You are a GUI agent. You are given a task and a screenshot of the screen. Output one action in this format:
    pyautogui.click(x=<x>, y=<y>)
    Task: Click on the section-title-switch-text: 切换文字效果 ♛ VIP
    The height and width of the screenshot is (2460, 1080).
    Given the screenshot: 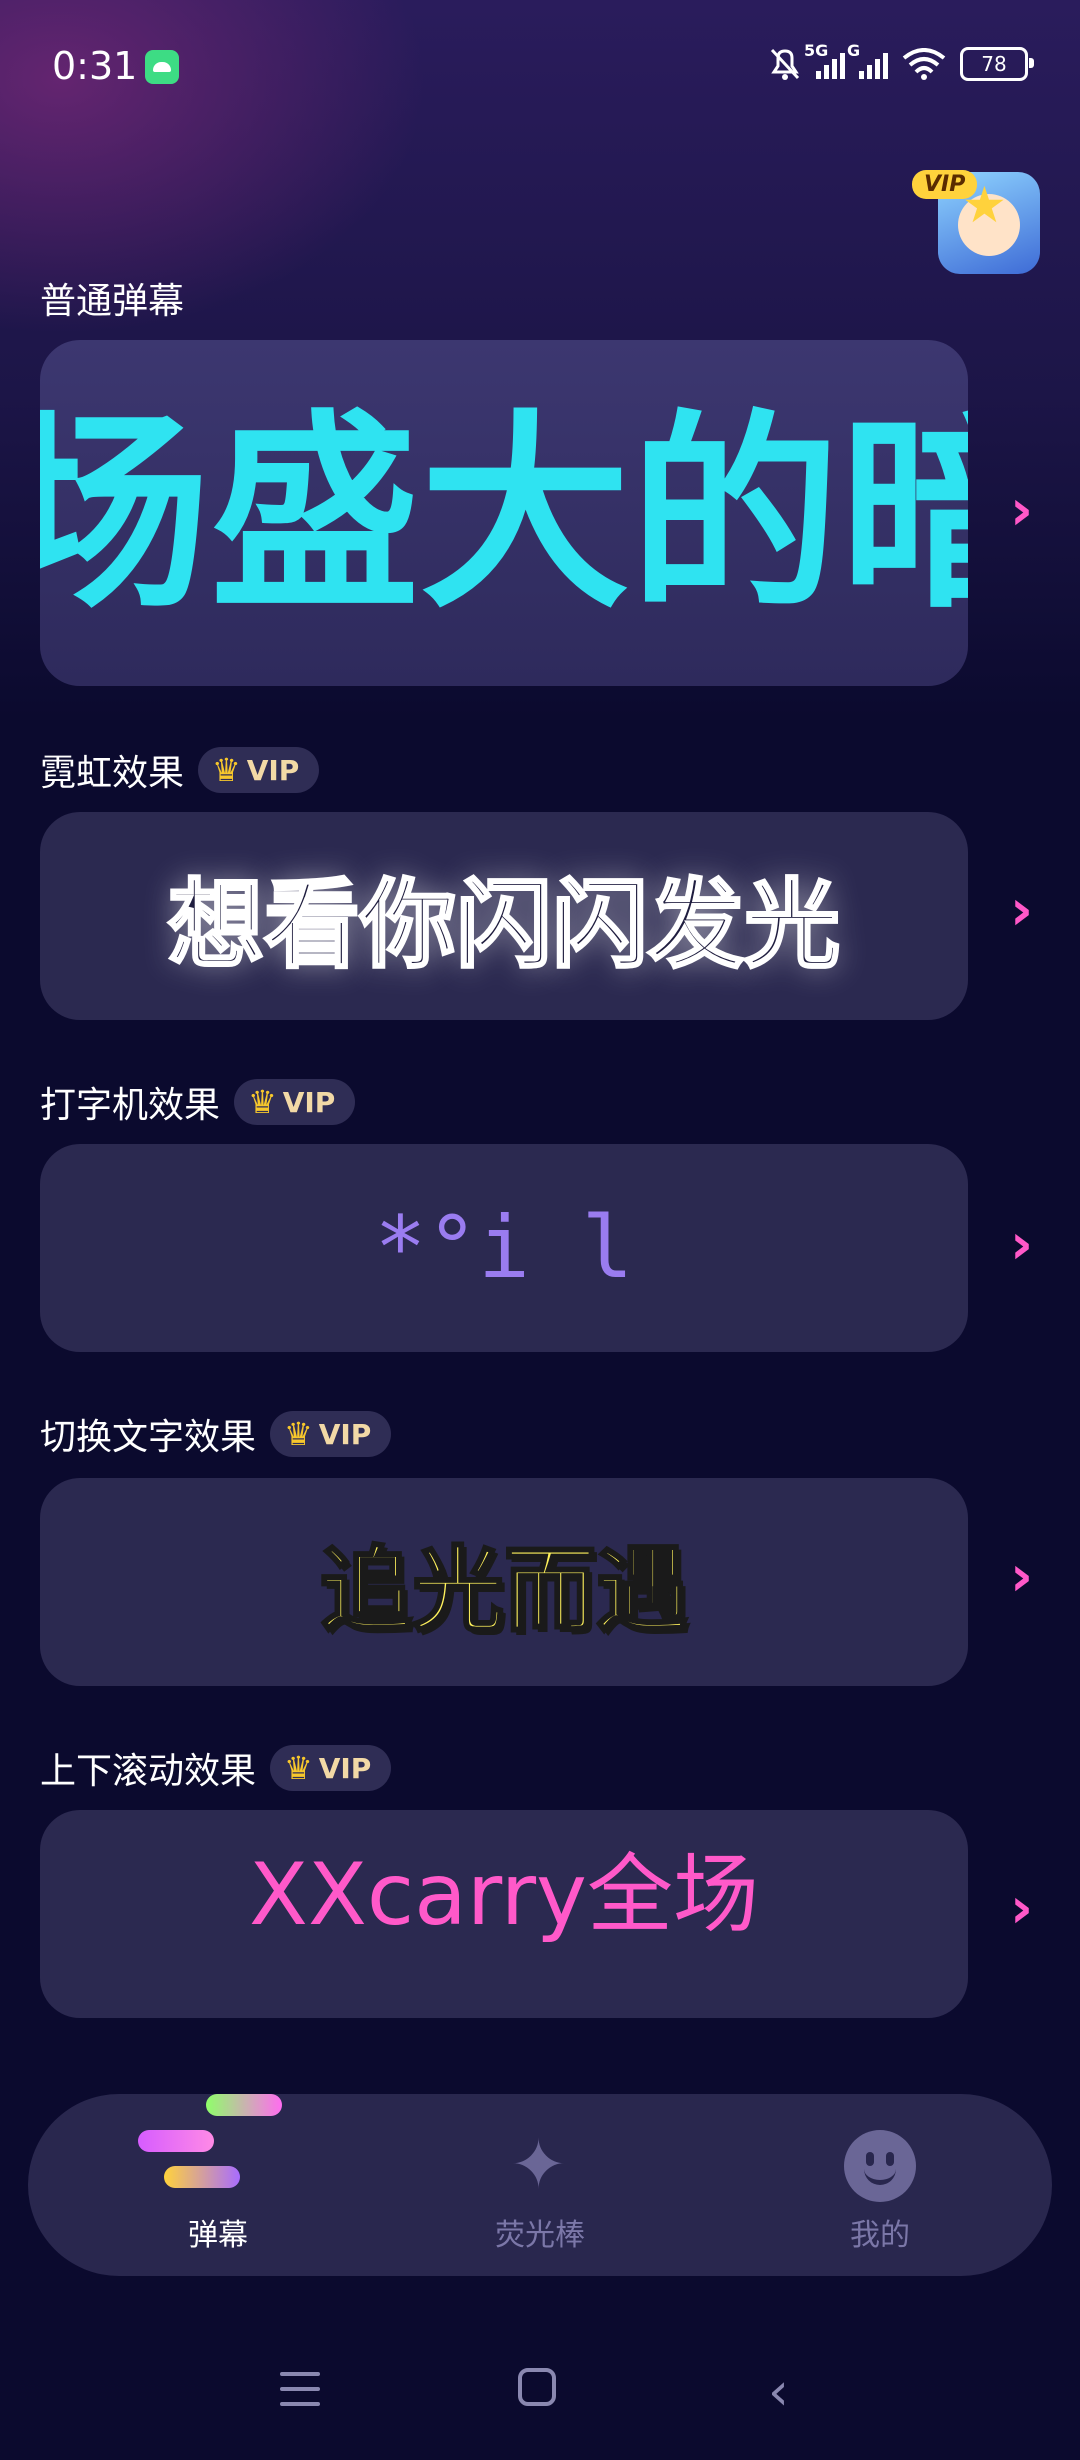 What is the action you would take?
    pyautogui.click(x=216, y=1434)
    